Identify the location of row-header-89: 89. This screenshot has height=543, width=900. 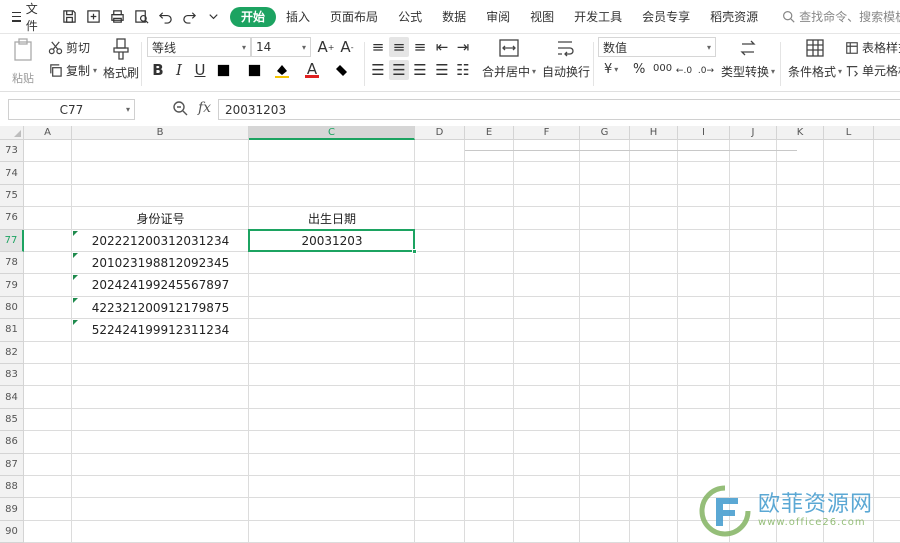
(12, 509).